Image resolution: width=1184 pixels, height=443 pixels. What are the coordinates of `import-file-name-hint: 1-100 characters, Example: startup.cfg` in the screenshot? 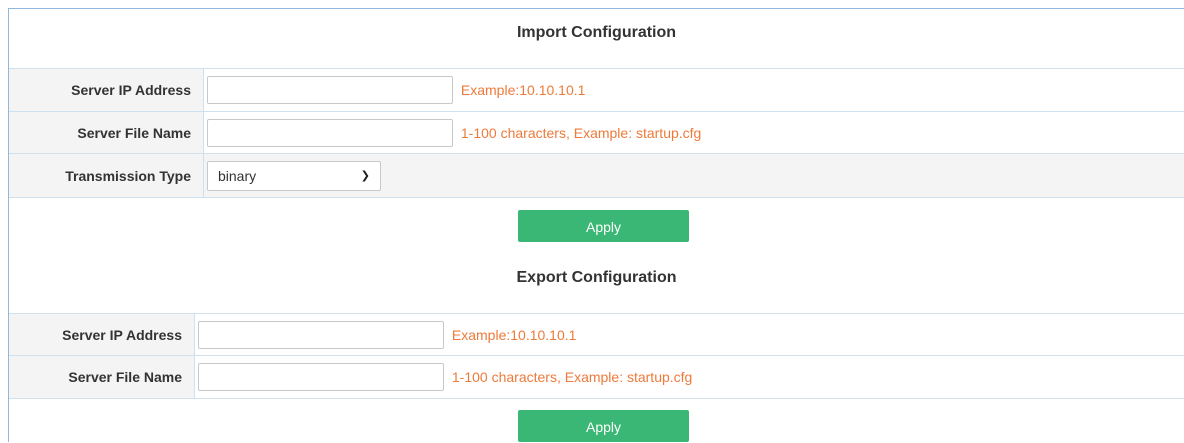 It's located at (581, 133).